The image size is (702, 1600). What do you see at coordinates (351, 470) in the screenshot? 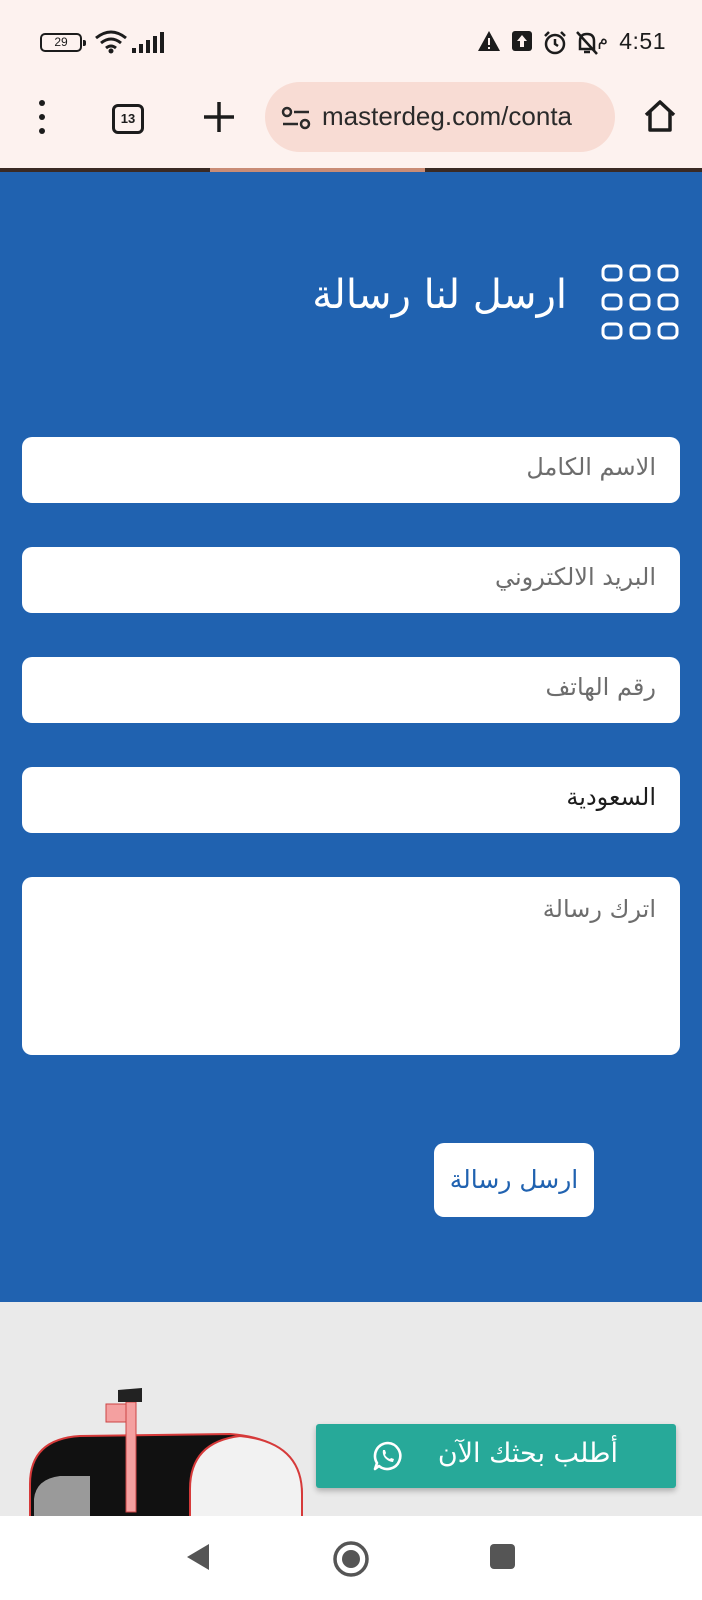
I see `full-name-input: الاسم الكامل` at bounding box center [351, 470].